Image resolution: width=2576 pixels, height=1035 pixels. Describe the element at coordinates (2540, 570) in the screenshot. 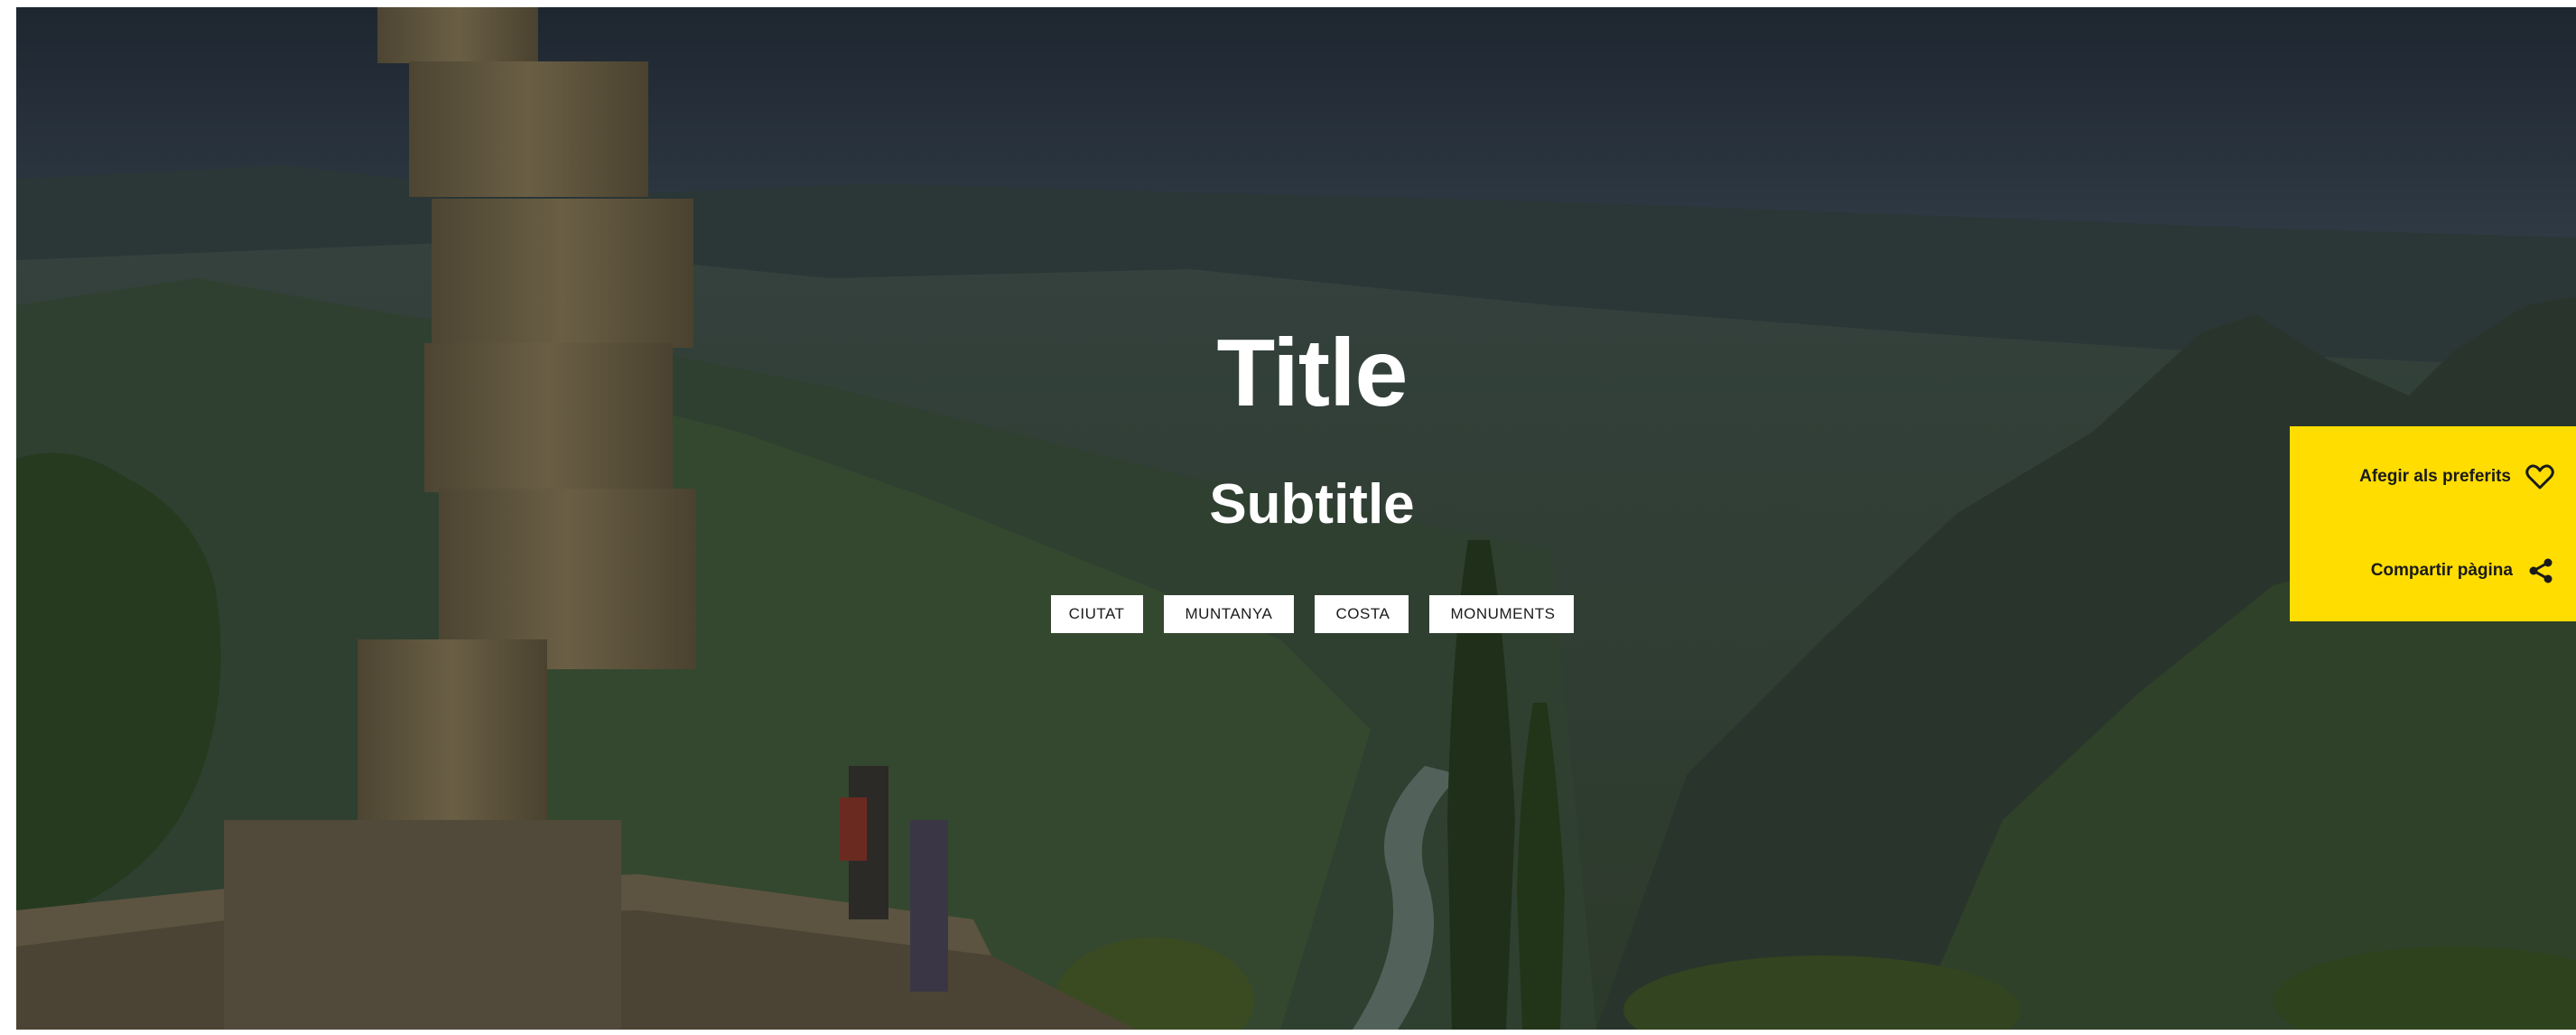

I see `share-icon` at that location.